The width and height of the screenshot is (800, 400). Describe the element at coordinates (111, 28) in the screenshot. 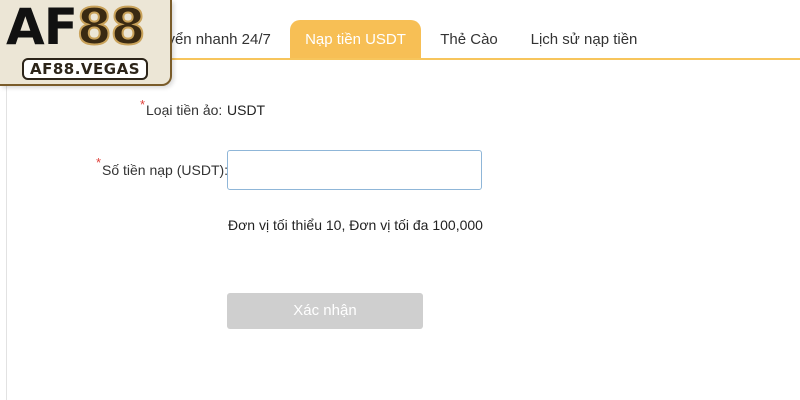

I see `logo-88-text: 88` at that location.